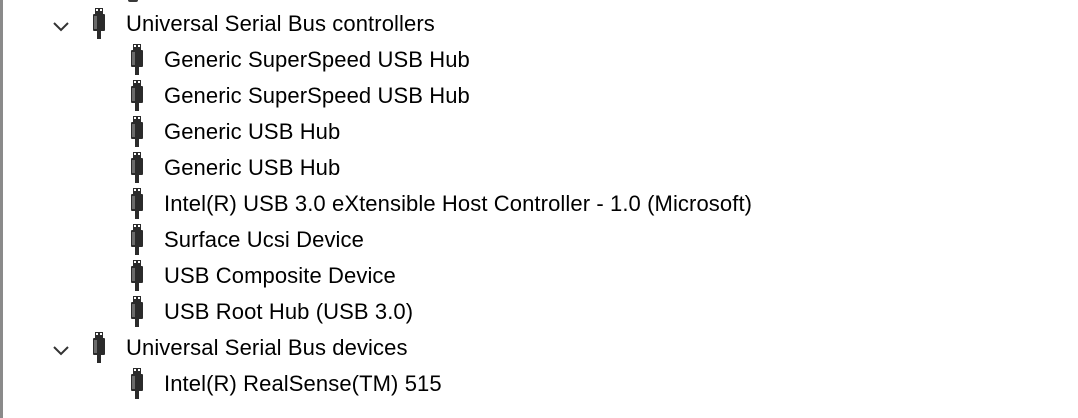 This screenshot has width=1078, height=418. I want to click on device-label: USB Root Hub (USB 3.0), so click(289, 311).